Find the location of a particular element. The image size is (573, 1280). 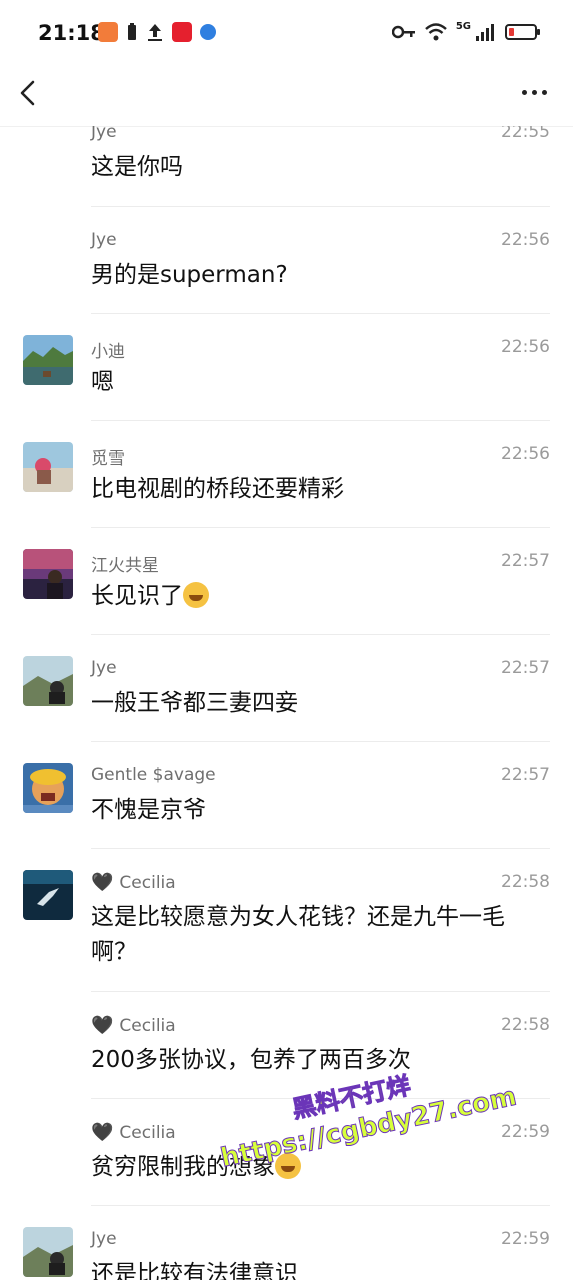

key-icon is located at coordinates (403, 32).